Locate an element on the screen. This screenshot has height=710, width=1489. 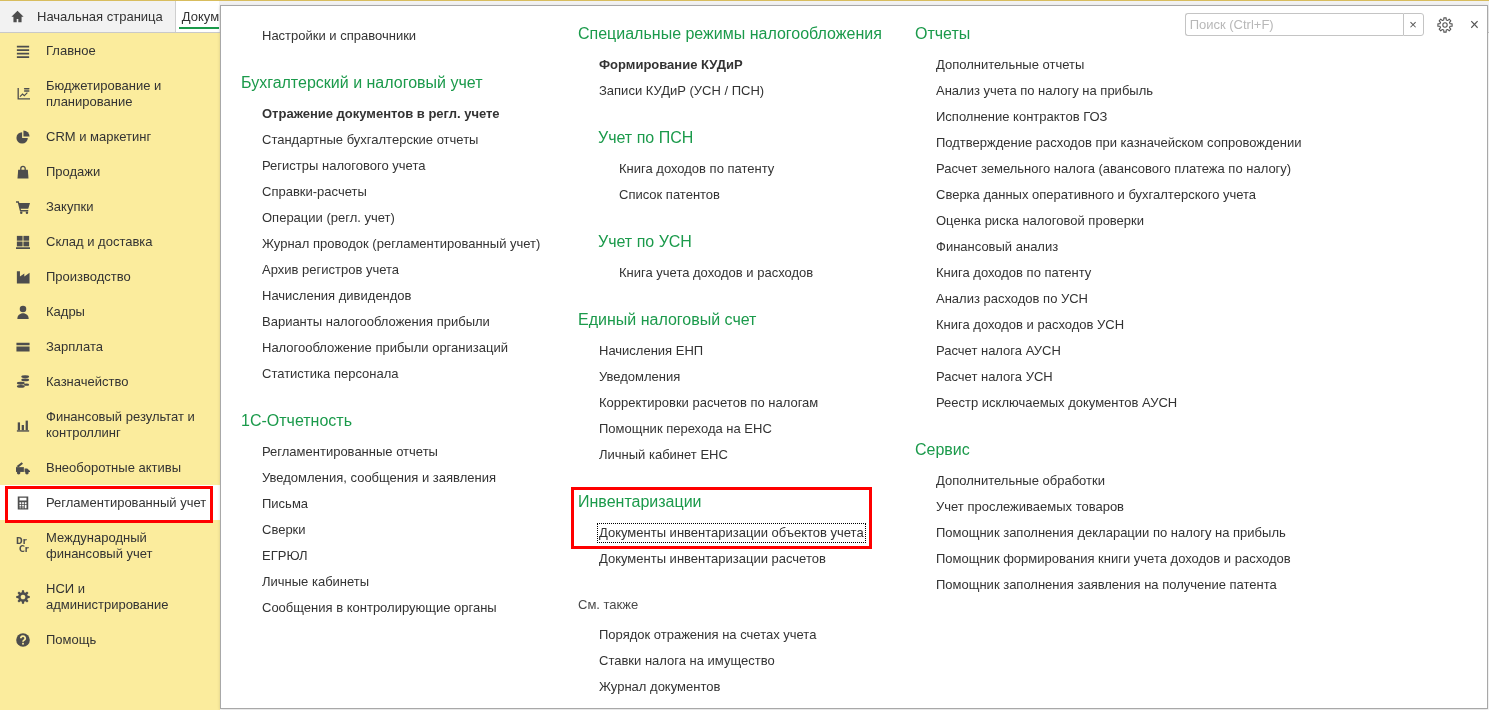
menu-link: Настройки и справочники is located at coordinates (339, 36).